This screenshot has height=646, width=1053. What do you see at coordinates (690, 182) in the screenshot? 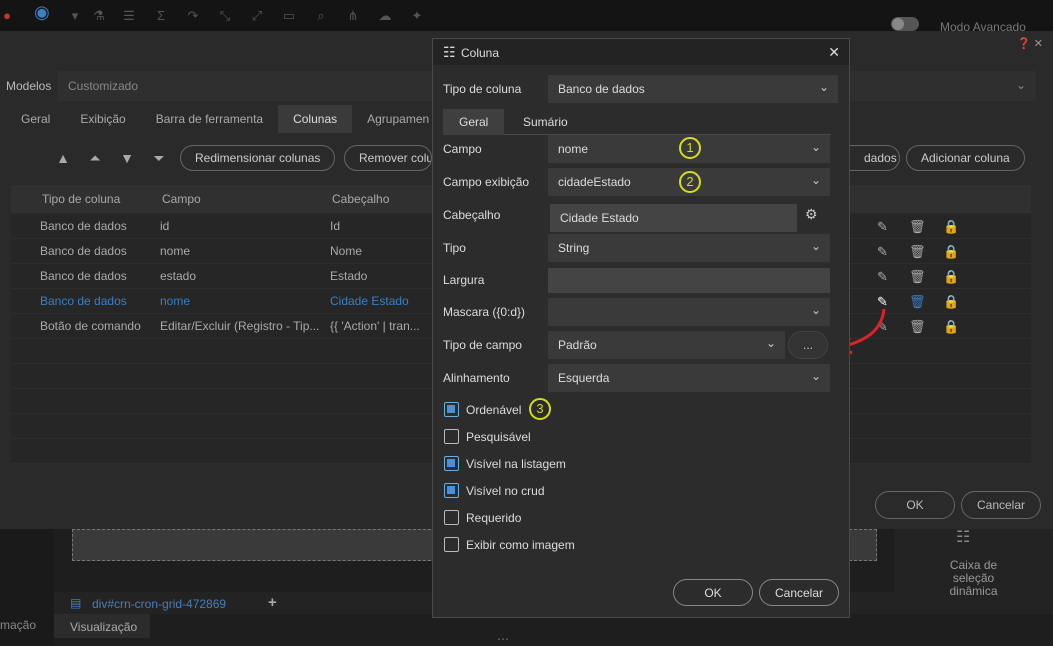
I see `annotation-2: 2` at bounding box center [690, 182].